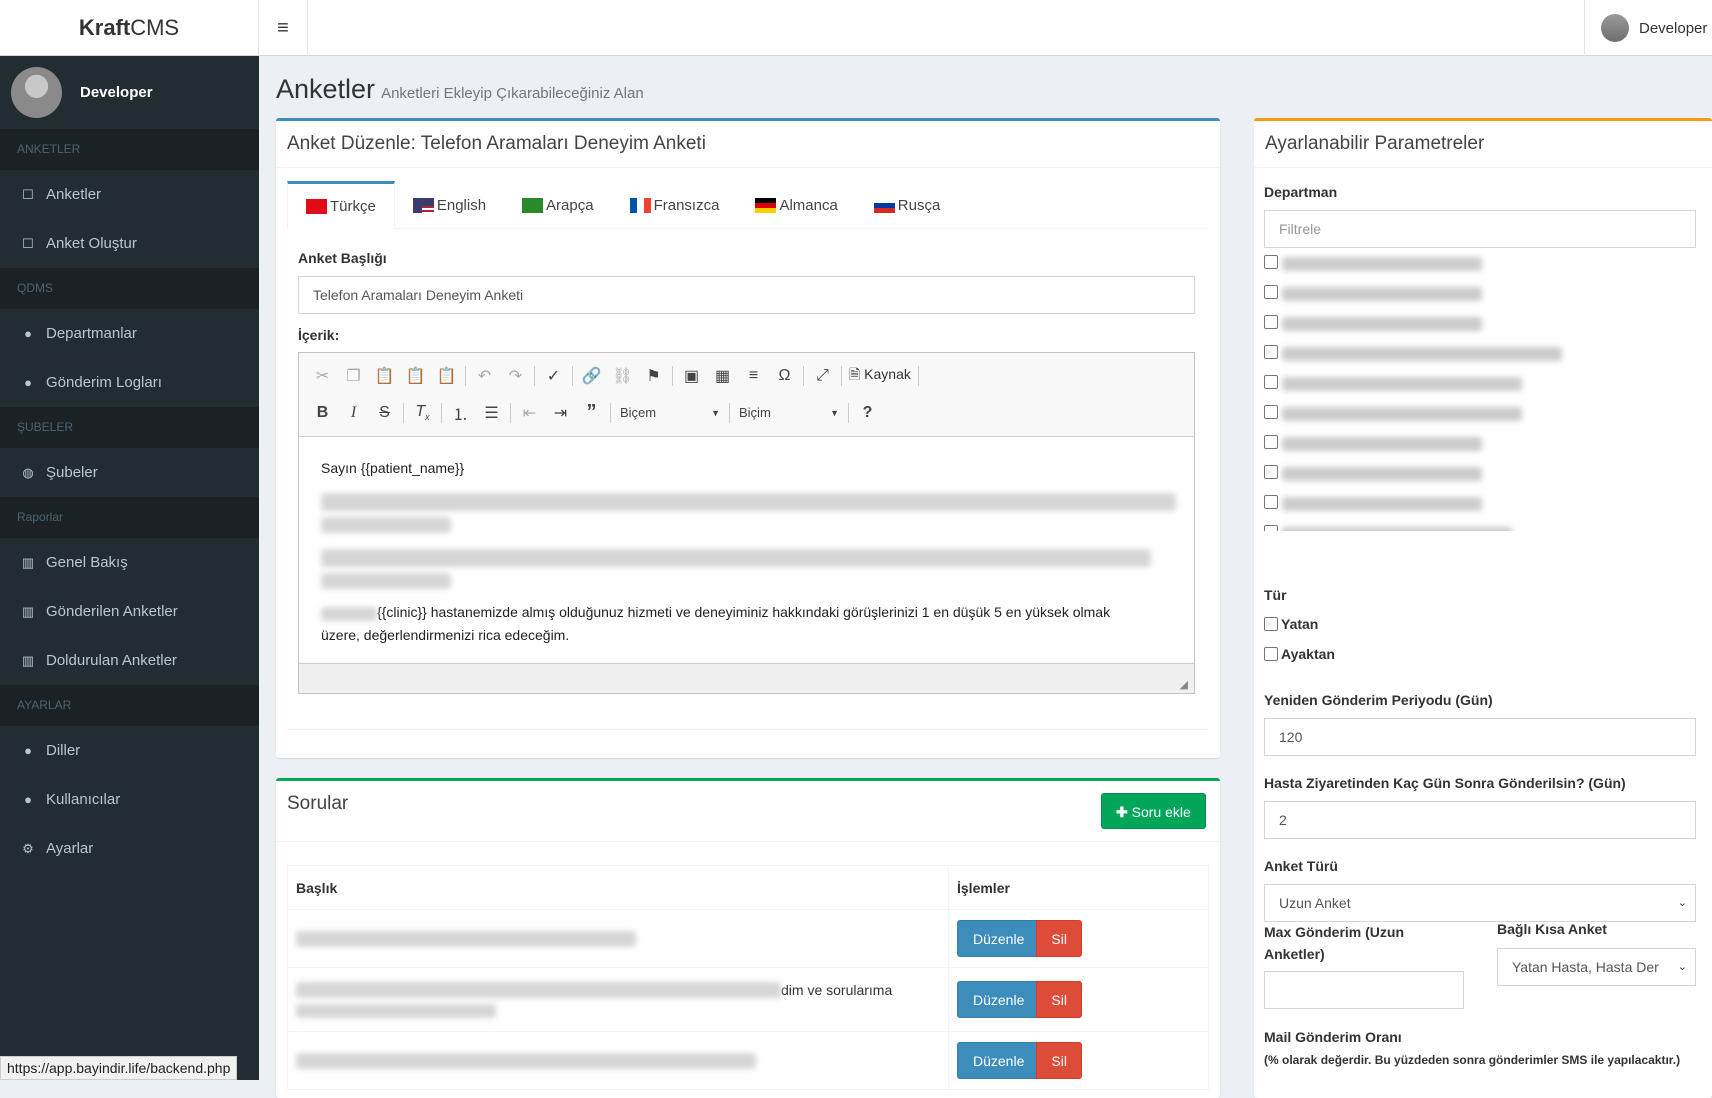 The image size is (1712, 1098). What do you see at coordinates (353, 376) in the screenshot?
I see `copy-icon: ❐` at bounding box center [353, 376].